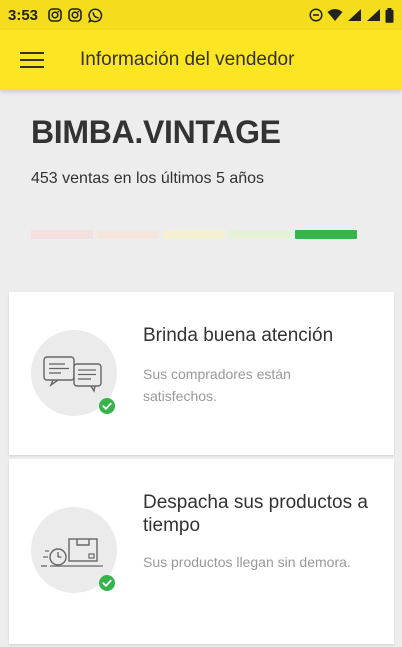 Image resolution: width=402 pixels, height=647 pixels. I want to click on do-not-disturb-icon, so click(316, 15).